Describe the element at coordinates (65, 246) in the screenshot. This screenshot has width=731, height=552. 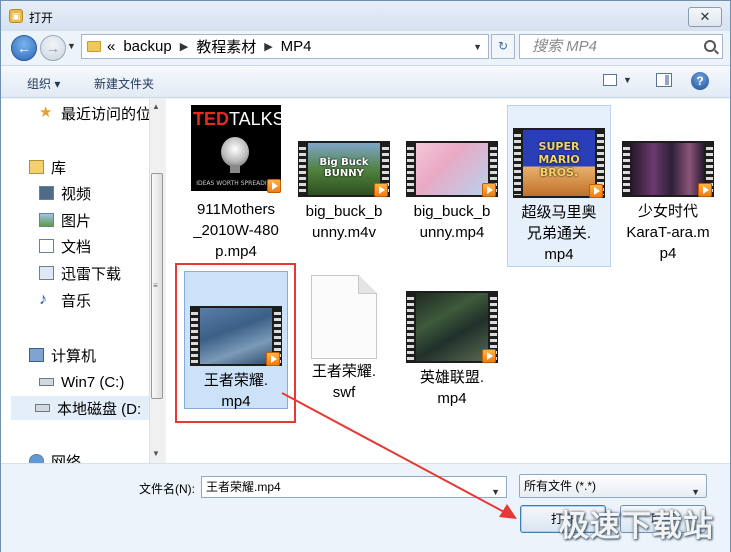
I see `nav-item-documents: 文档` at that location.